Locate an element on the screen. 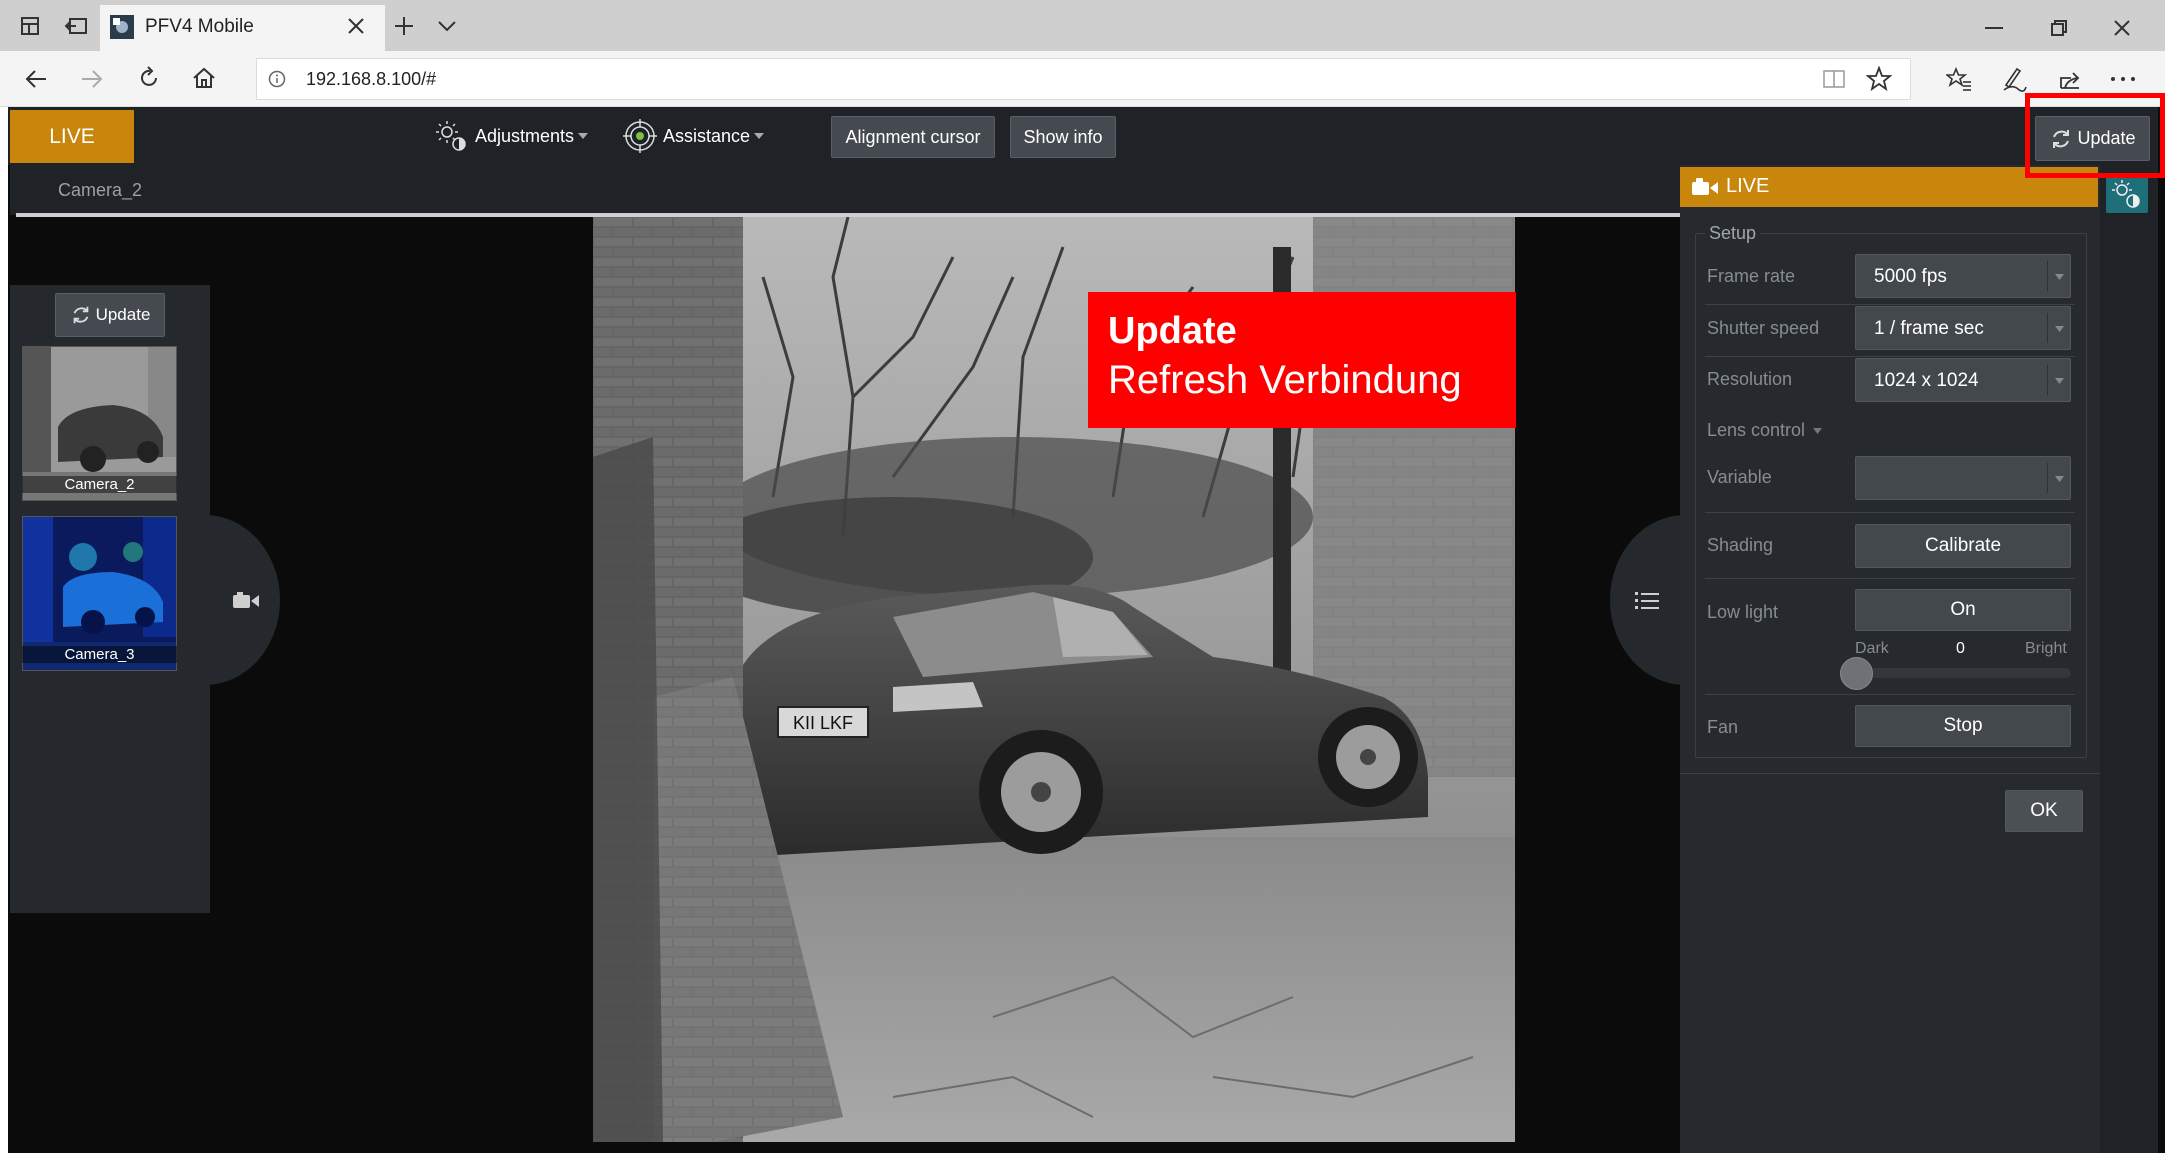 Image resolution: width=2165 pixels, height=1153 pixels. light-level-slider-thumb is located at coordinates (1856, 673).